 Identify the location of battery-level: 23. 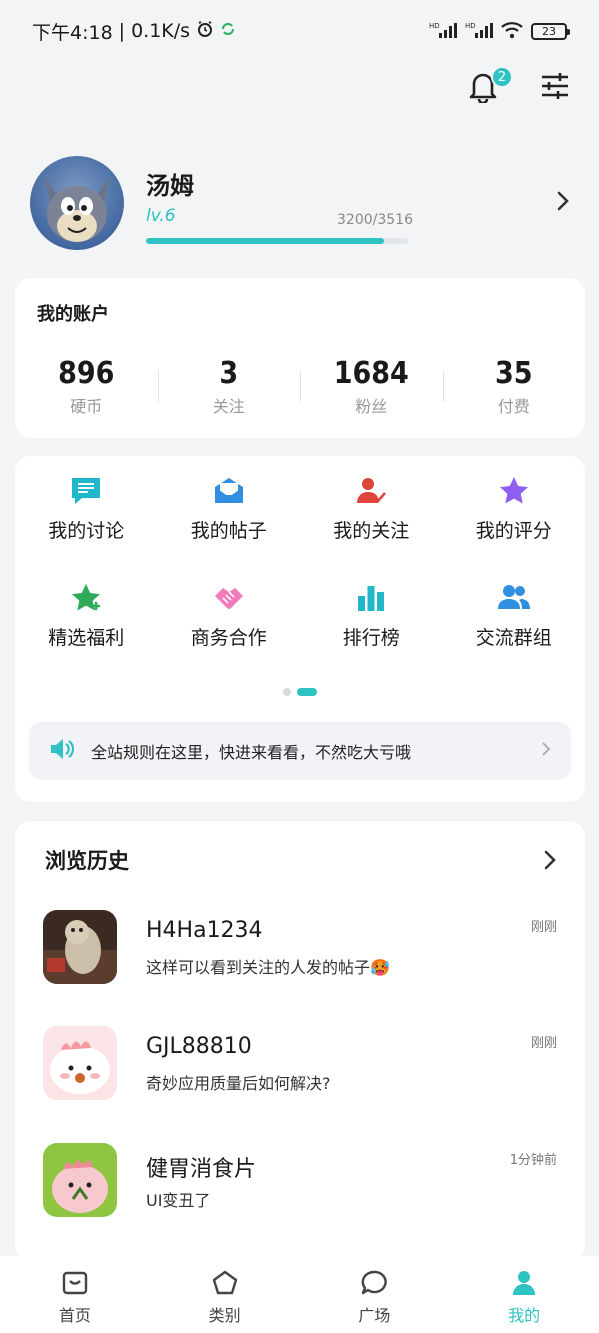
(549, 31).